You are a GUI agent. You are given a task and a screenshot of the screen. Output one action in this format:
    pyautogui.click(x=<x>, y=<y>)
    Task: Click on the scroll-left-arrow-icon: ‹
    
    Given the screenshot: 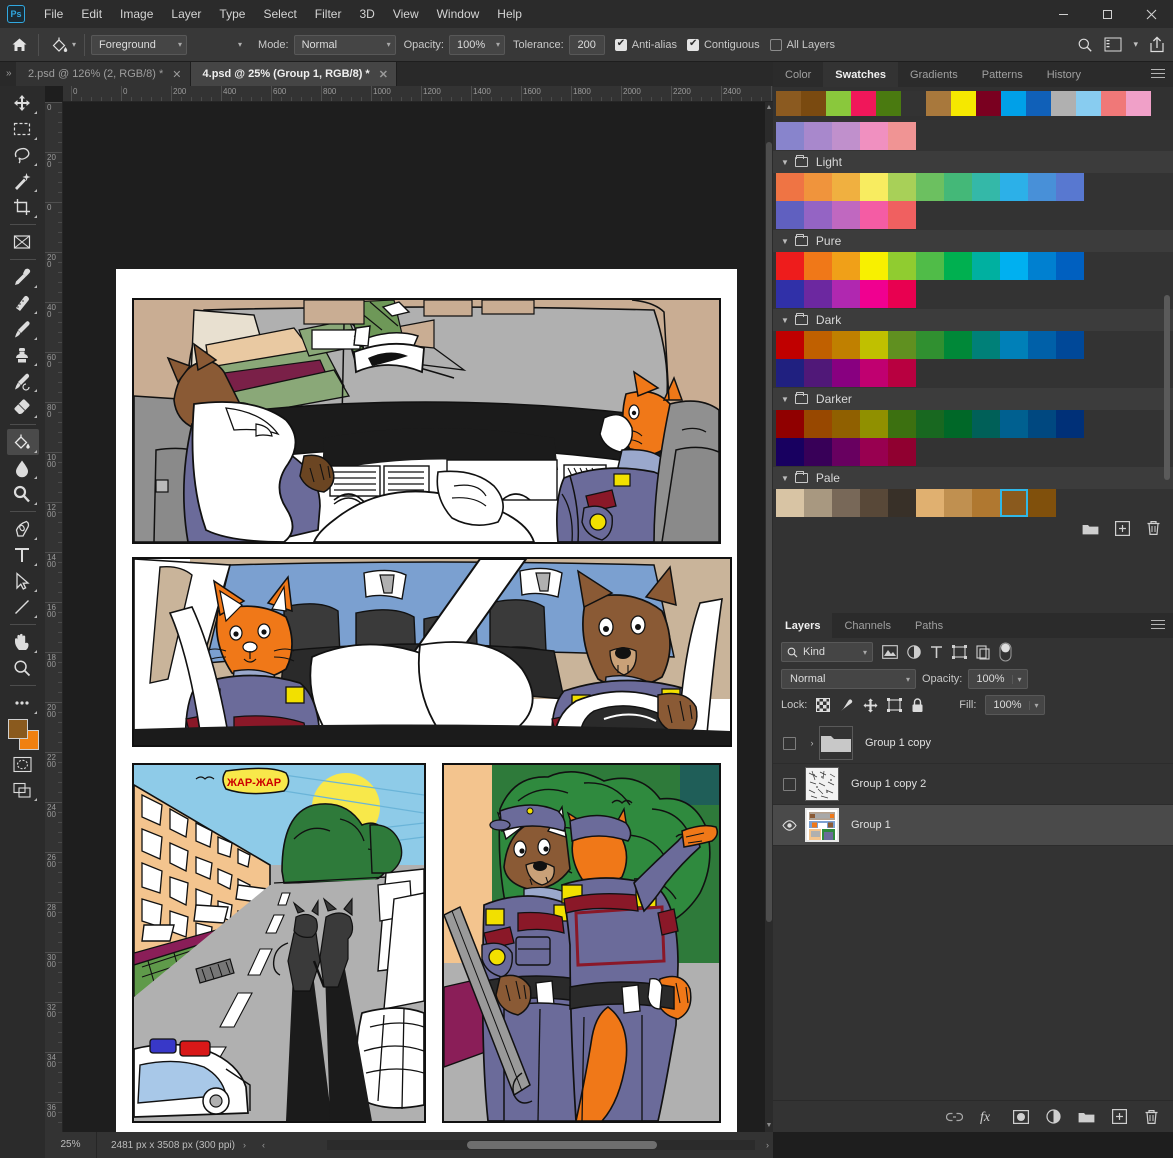 What is the action you would take?
    pyautogui.click(x=263, y=1145)
    